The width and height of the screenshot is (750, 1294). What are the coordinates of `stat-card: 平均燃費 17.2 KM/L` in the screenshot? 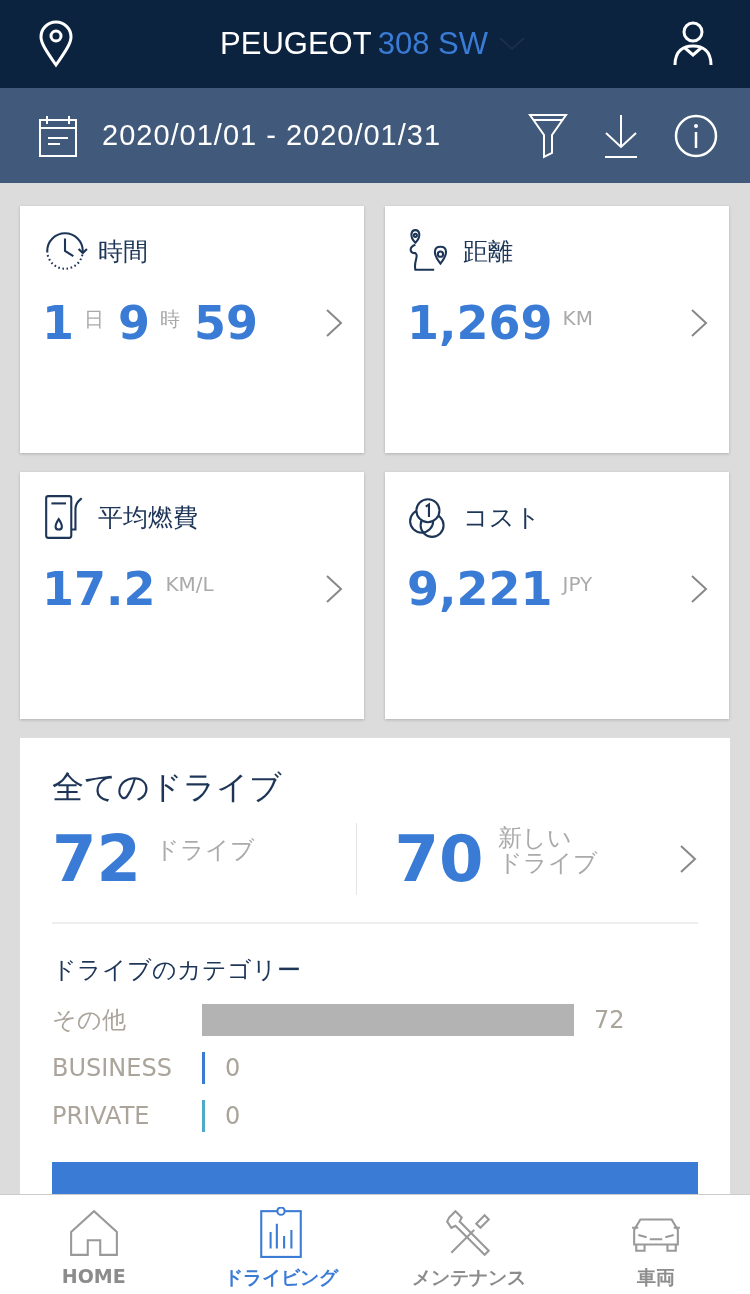 It's located at (192, 595).